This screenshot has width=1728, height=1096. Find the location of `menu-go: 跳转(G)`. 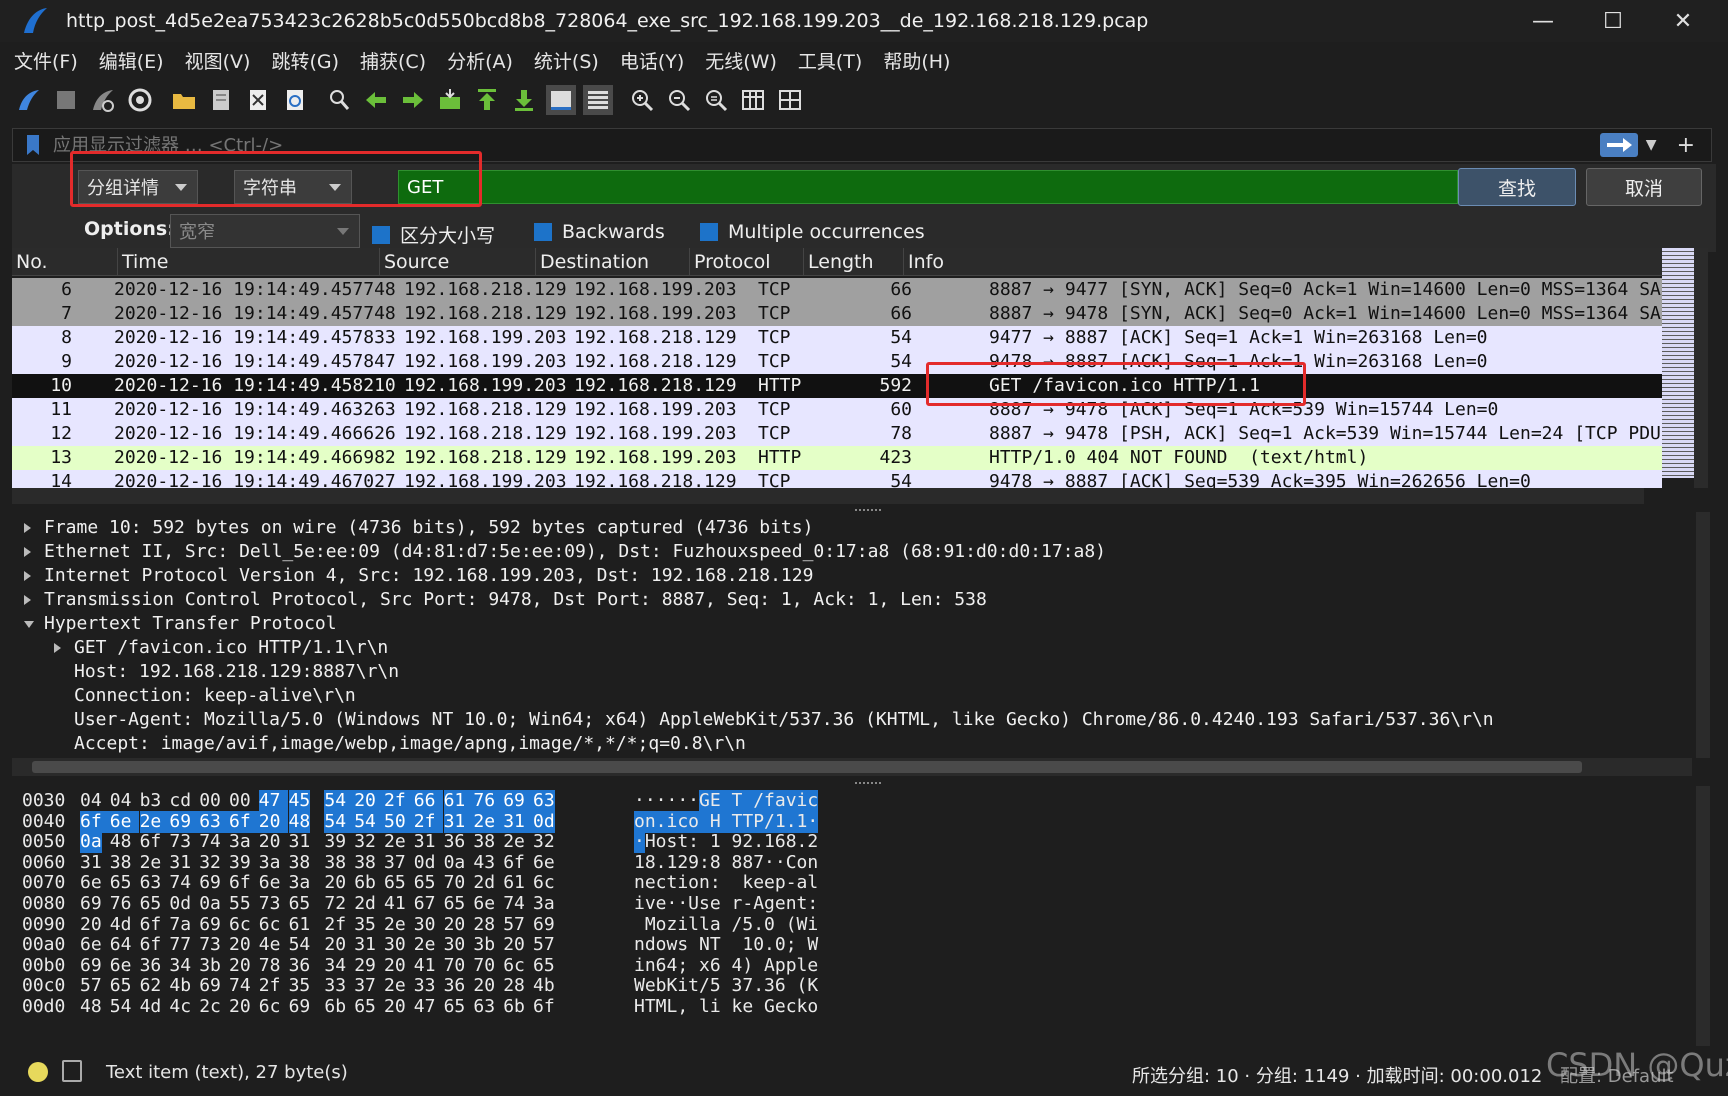

menu-go: 跳转(G) is located at coordinates (305, 60).